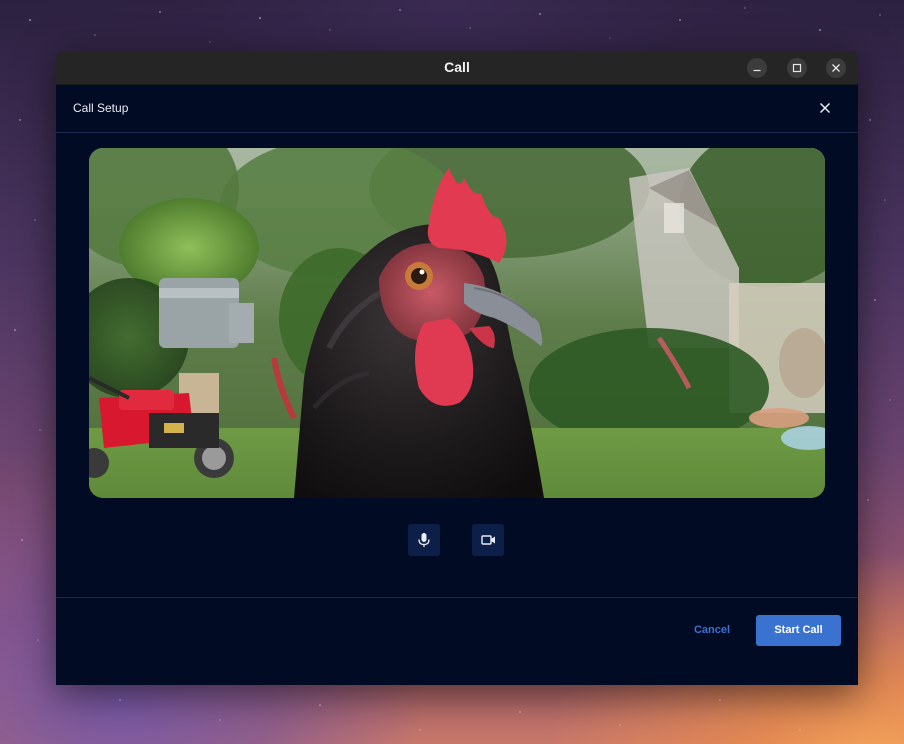  I want to click on window-close-button, so click(836, 68).